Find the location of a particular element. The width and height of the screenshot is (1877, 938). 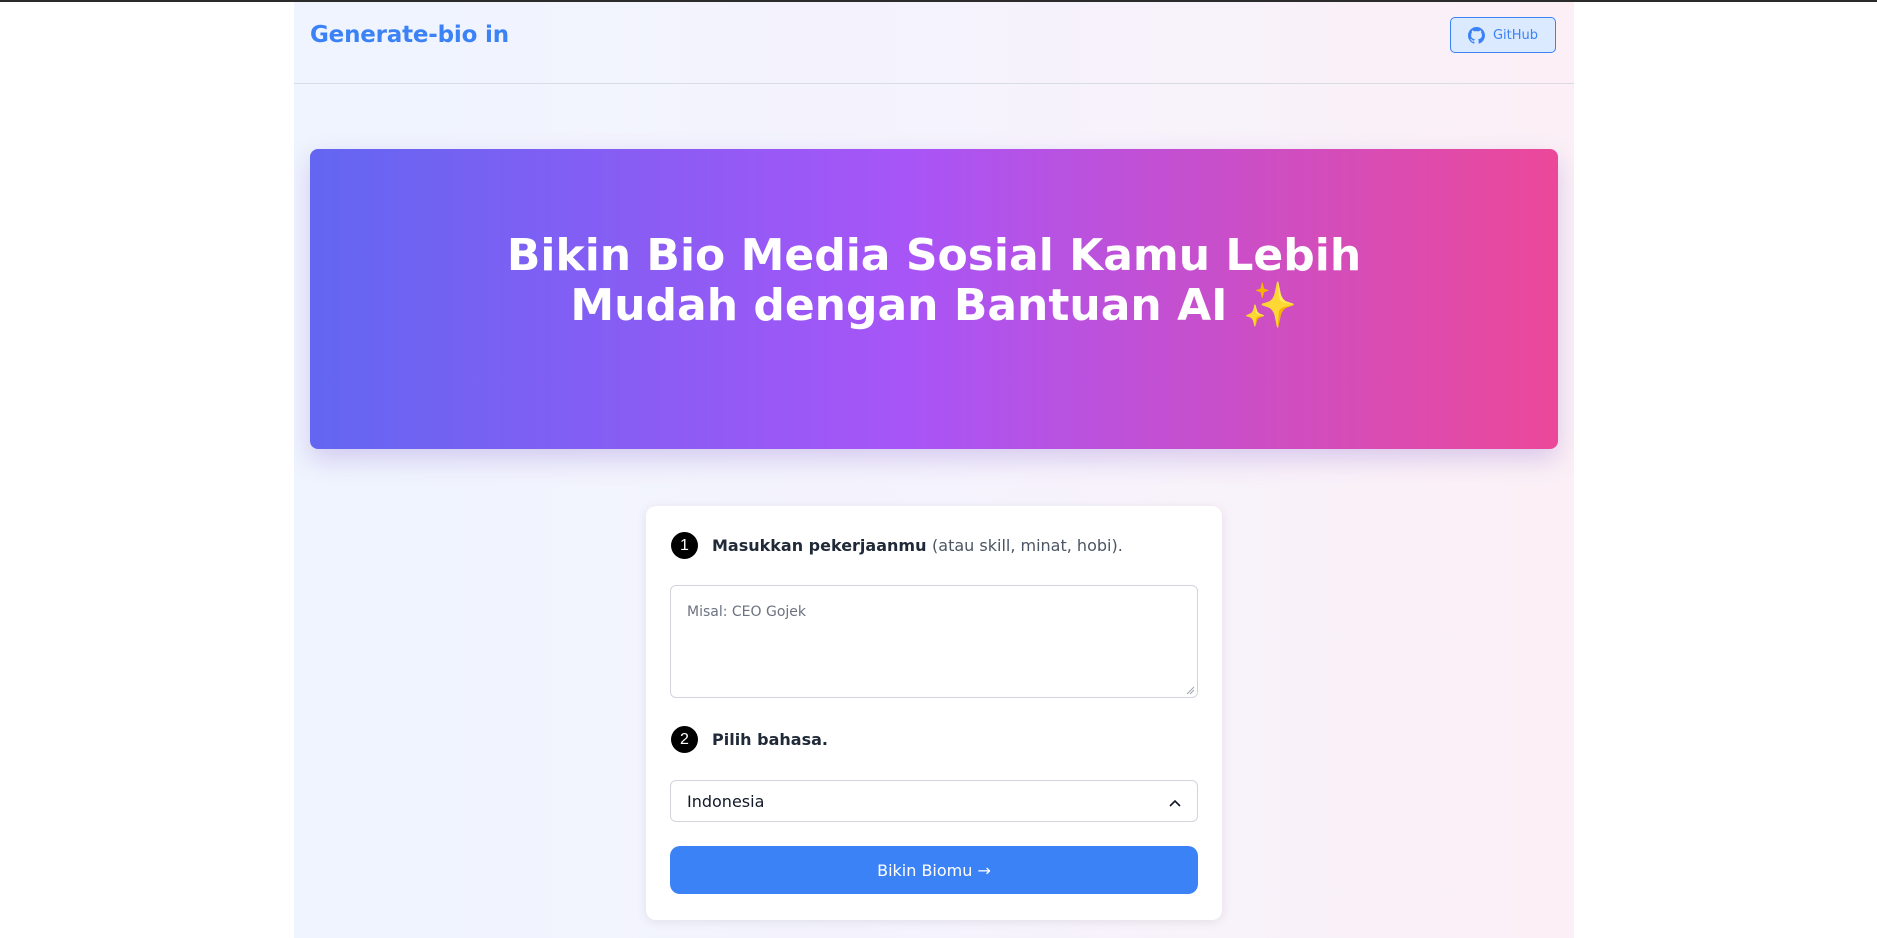

resize-handle-icon is located at coordinates (1190, 690).